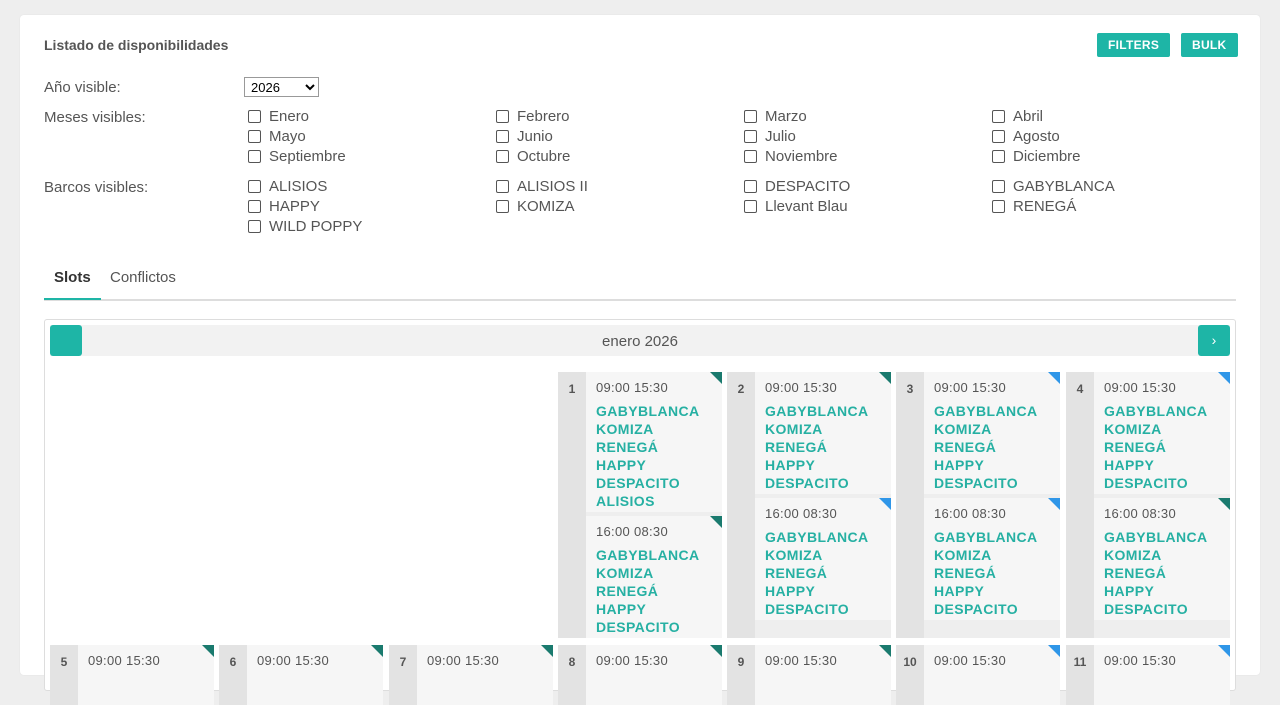 This screenshot has height=705, width=1280. I want to click on month-checkbox: Octubre, so click(533, 156).